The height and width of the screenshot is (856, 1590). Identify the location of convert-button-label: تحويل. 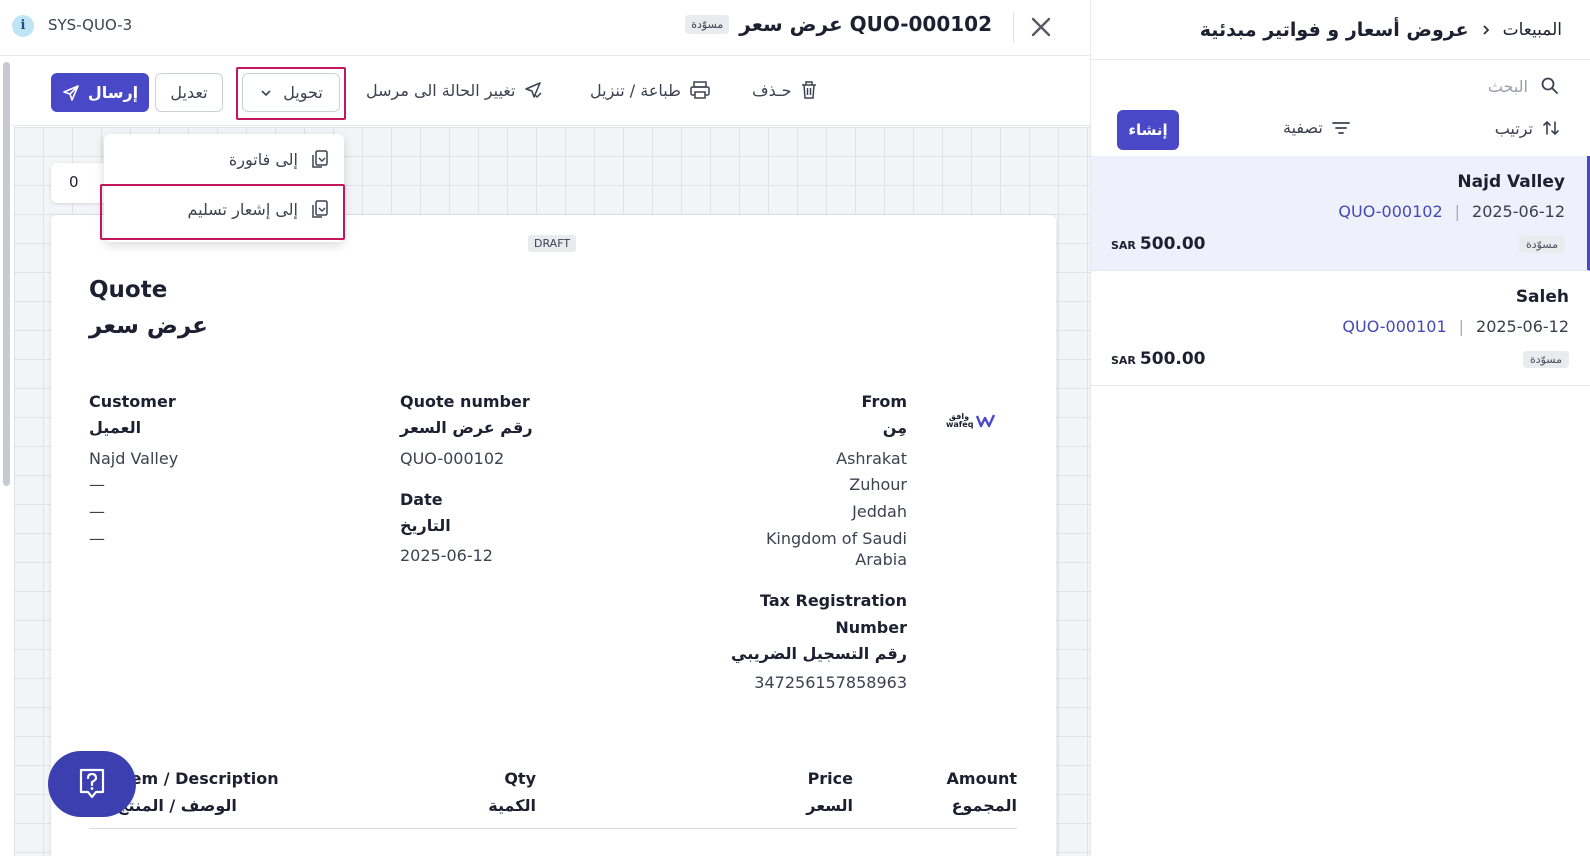
(303, 92).